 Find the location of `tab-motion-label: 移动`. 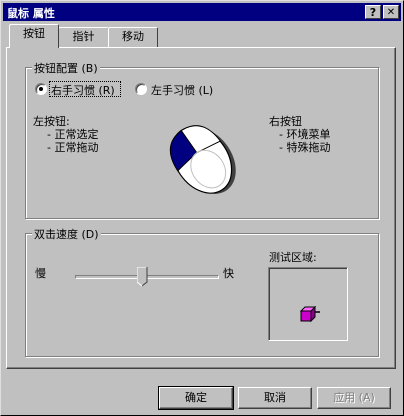

tab-motion-label: 移动 is located at coordinates (133, 36).